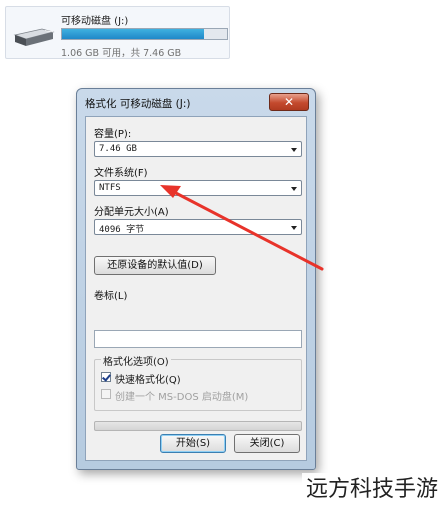 This screenshot has height=509, width=444. I want to click on drive-tile: 可移动磁盘 (J:) 1.06 GB 可用，共 7.46 GB, so click(117, 32).